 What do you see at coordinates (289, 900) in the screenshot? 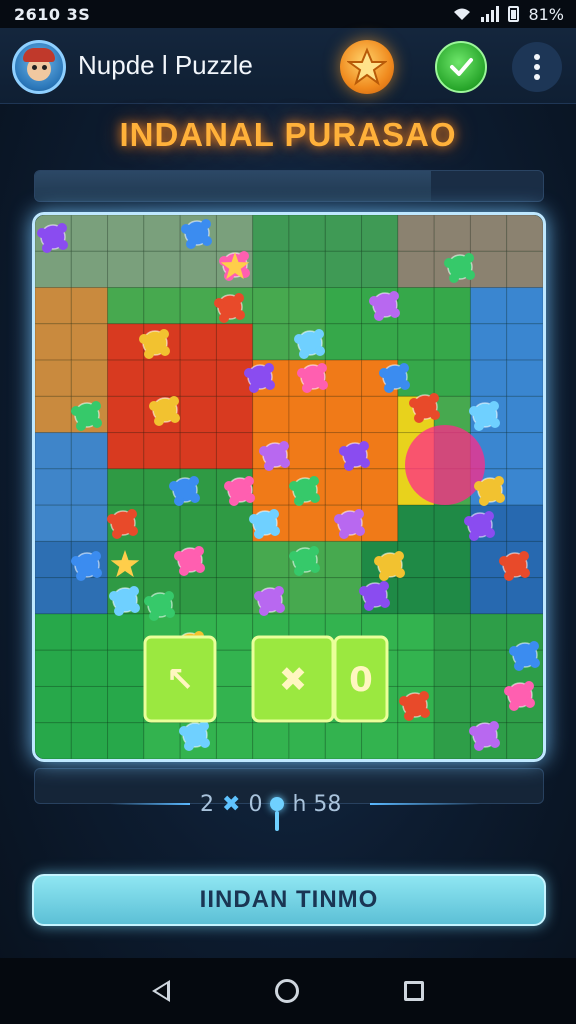
I see `main-action-button: IINDAN TINMO` at bounding box center [289, 900].